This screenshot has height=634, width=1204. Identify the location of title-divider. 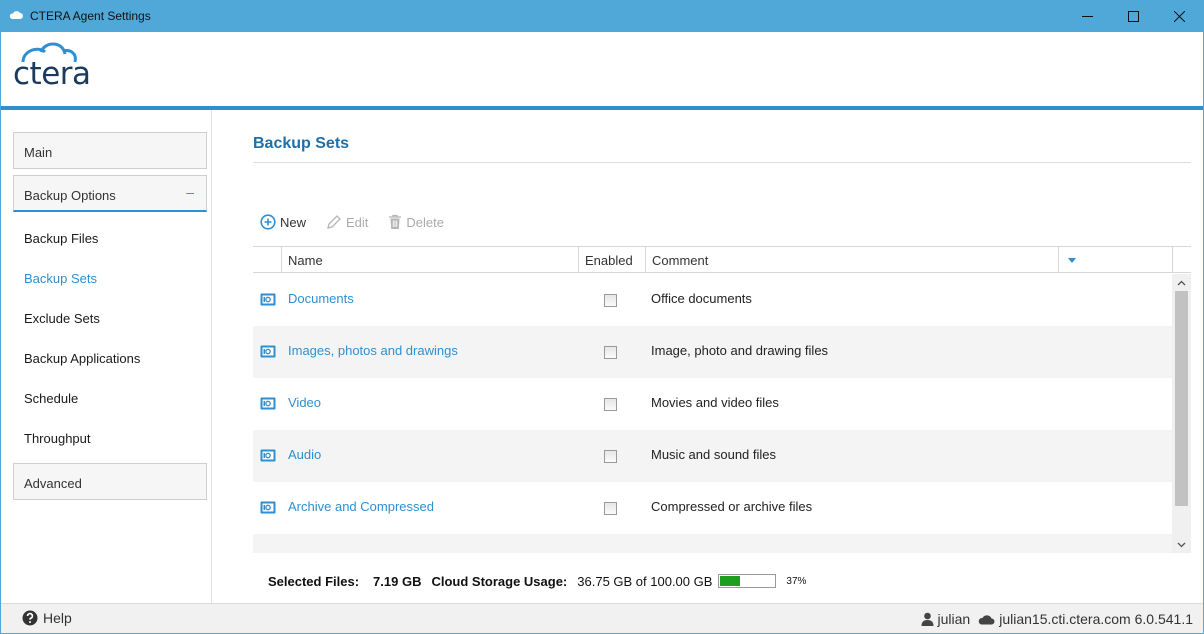
(722, 162).